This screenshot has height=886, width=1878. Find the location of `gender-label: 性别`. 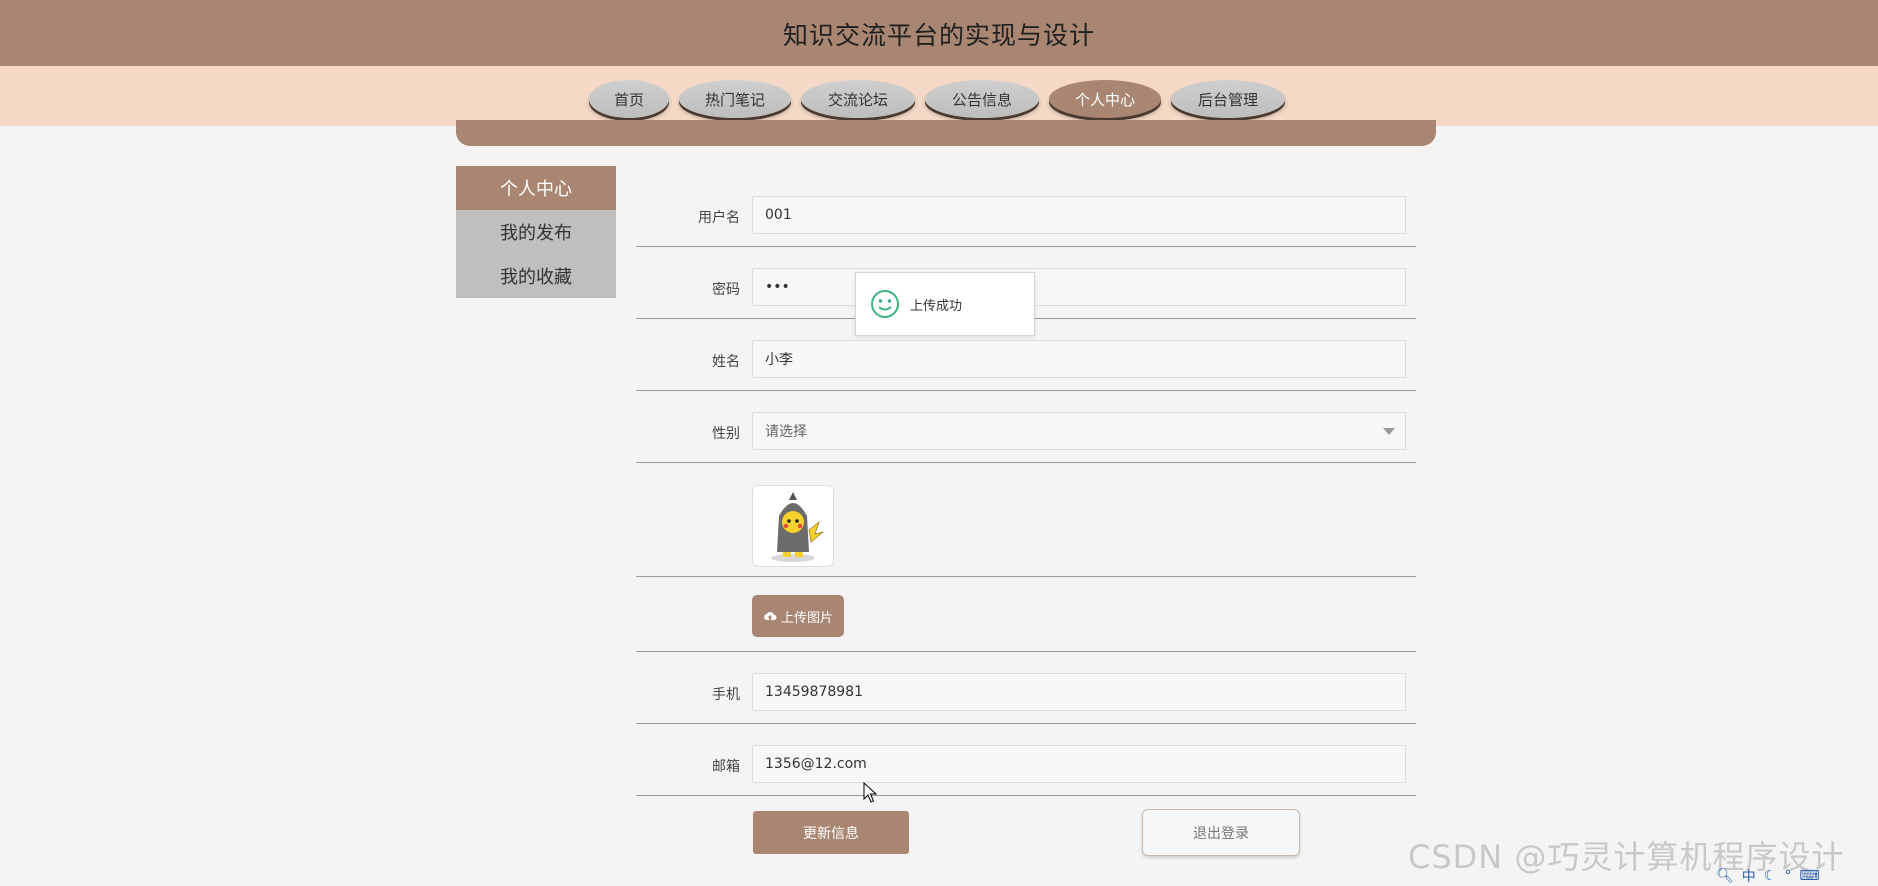

gender-label: 性别 is located at coordinates (726, 434).